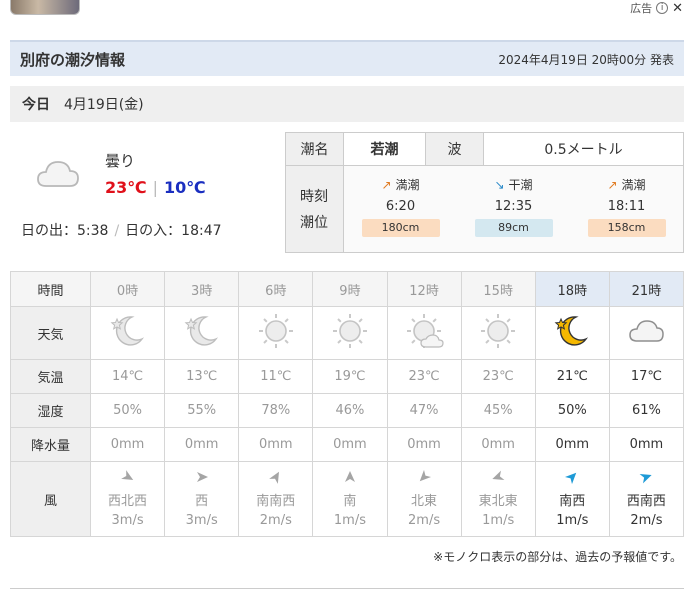 The width and height of the screenshot is (697, 594). Describe the element at coordinates (557, 557) in the screenshot. I see `past-forecast-note: ※モノクロ表示の部分は、過去の予報値です。` at that location.